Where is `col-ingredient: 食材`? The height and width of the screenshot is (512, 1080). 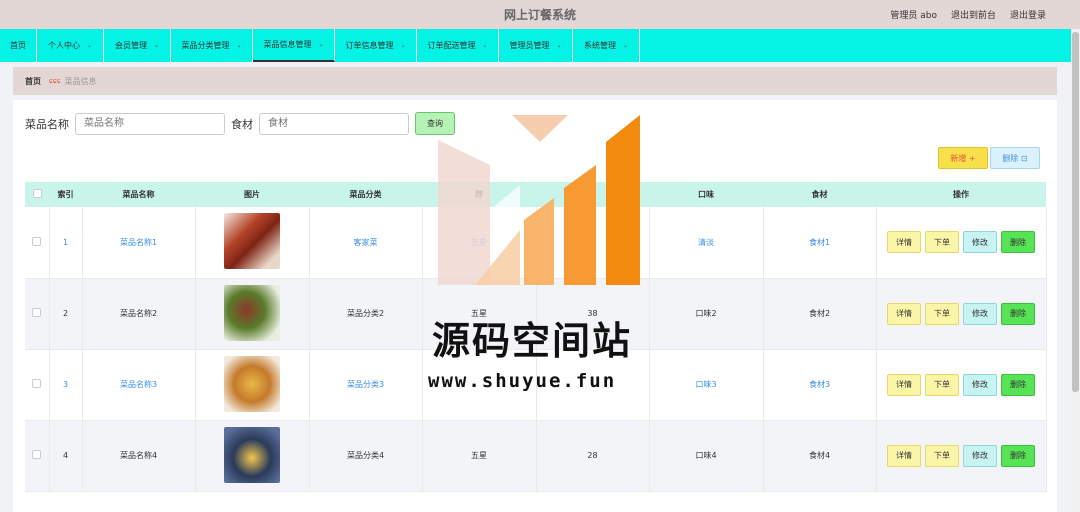 col-ingredient: 食材 is located at coordinates (819, 194).